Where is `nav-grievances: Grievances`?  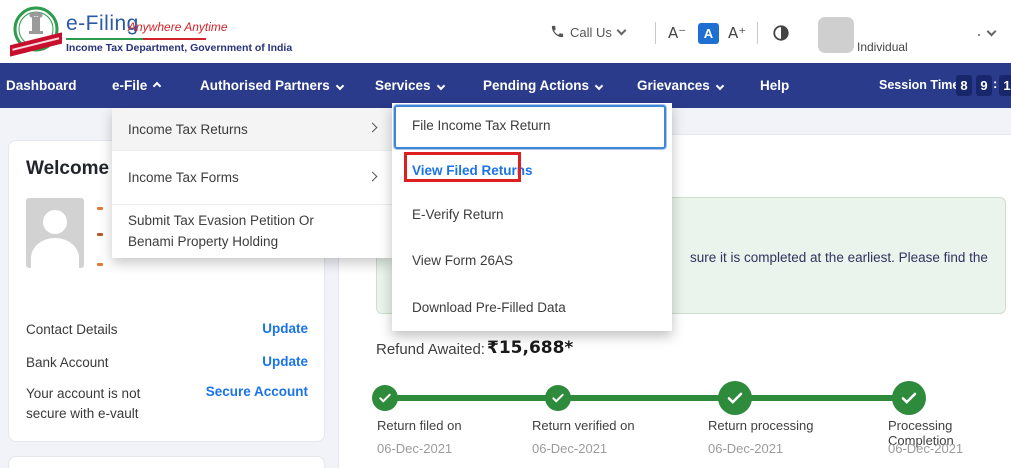
nav-grievances: Grievances is located at coordinates (681, 85).